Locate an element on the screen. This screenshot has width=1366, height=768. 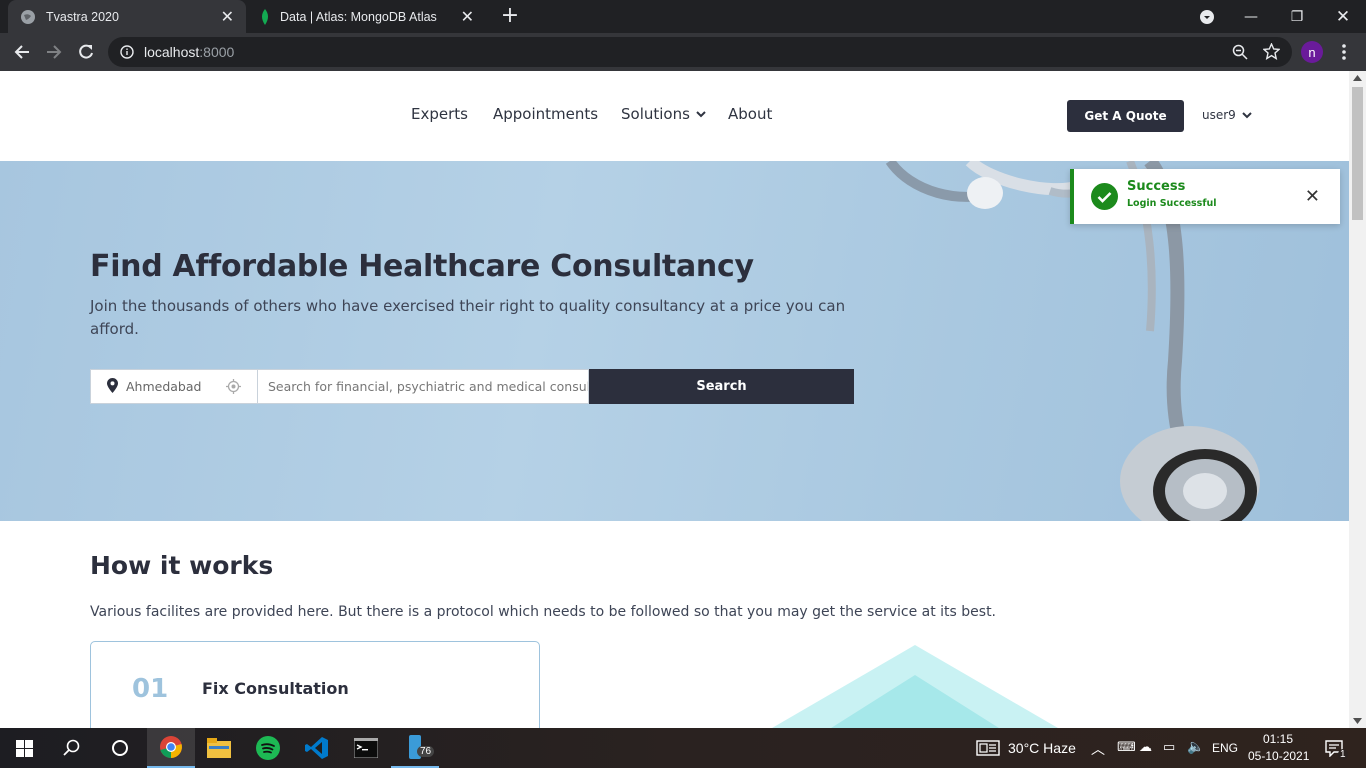
nav-about: About is located at coordinates (750, 114).